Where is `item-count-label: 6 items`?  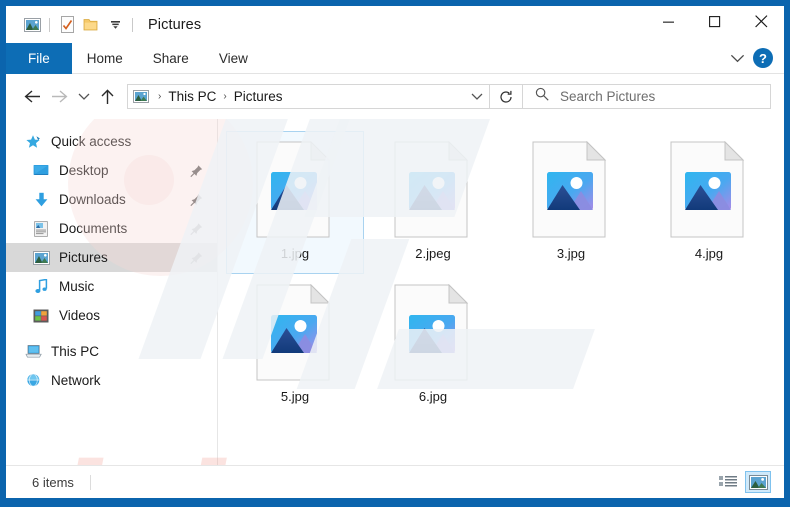
item-count-label: 6 items is located at coordinates (53, 482).